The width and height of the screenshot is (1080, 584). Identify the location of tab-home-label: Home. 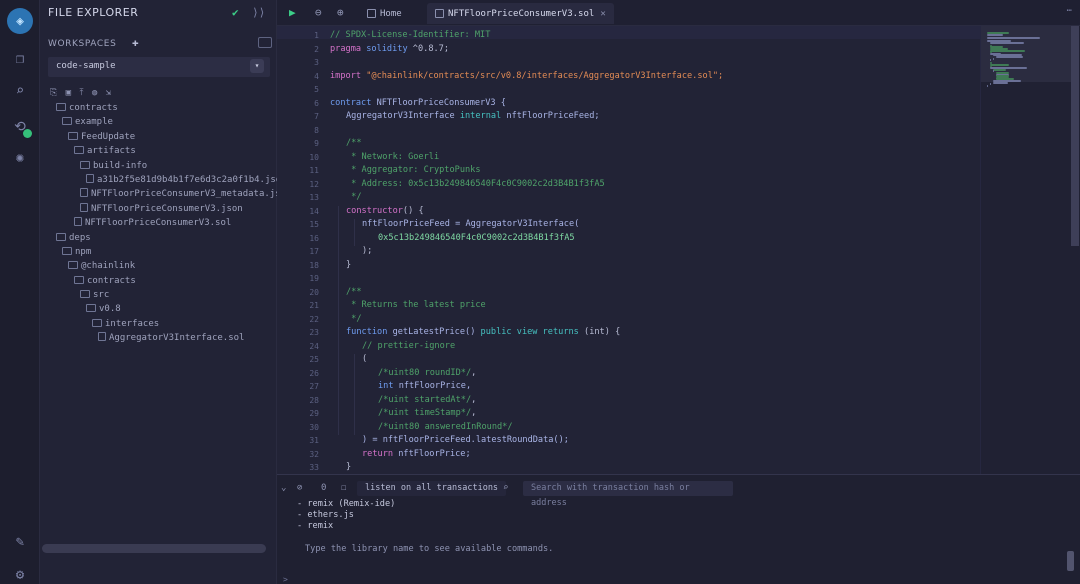
(391, 13).